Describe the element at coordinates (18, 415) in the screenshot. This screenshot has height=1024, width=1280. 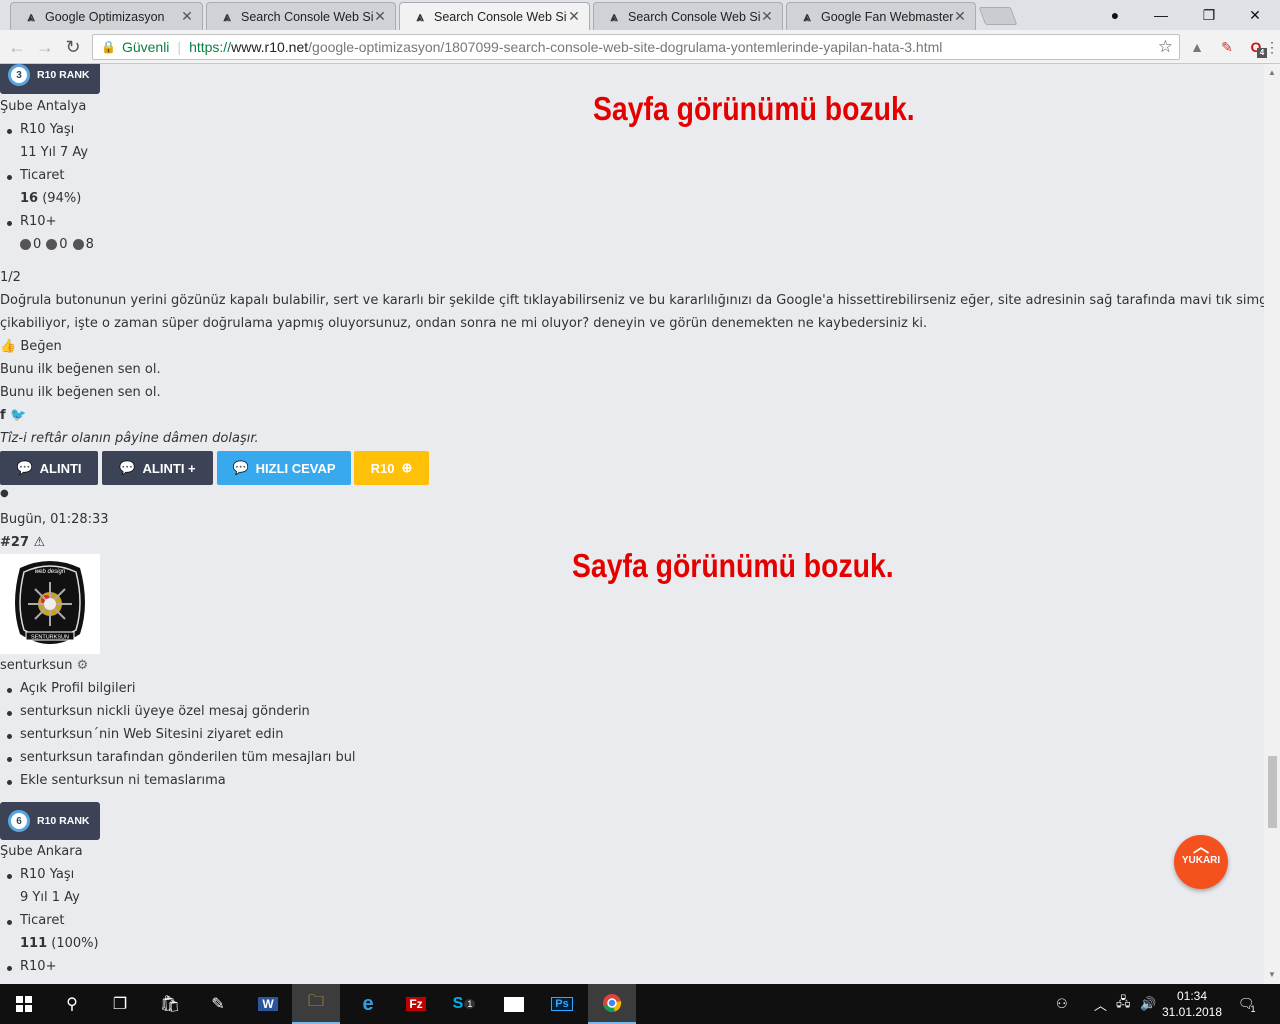
I see `twitter-icon: 🐦` at that location.